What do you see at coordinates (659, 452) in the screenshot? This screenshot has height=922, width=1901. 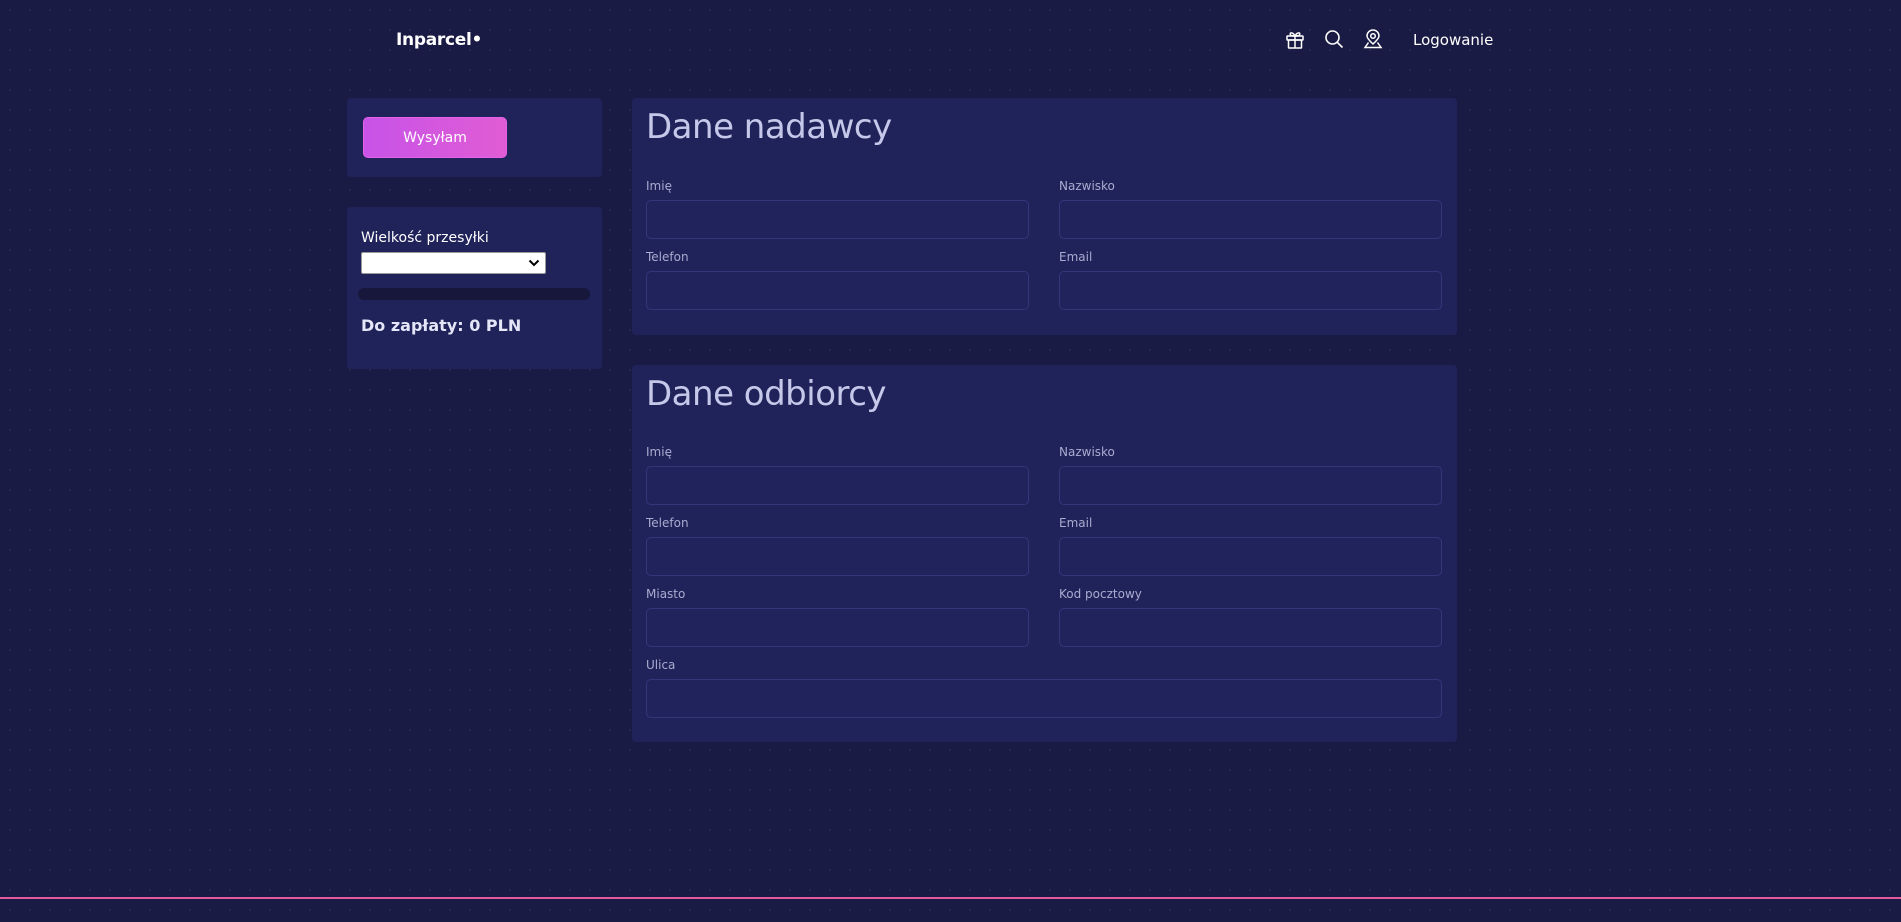 I see `recipient-first-name-label: Imię` at bounding box center [659, 452].